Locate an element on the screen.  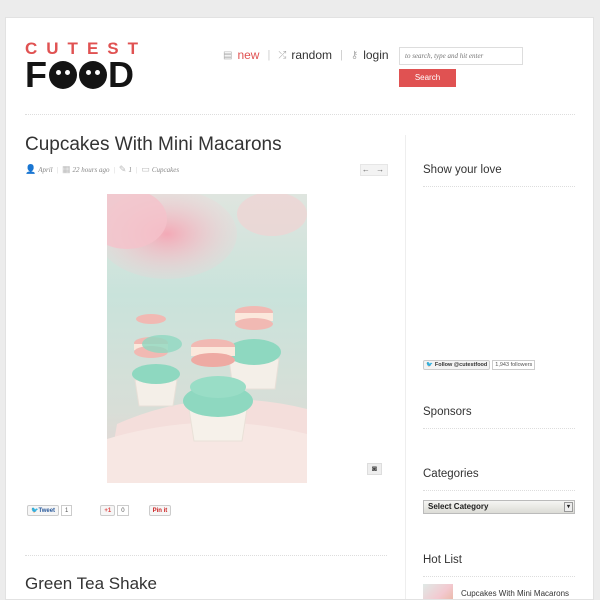
post-comments: 1 is located at coordinates (130, 170).